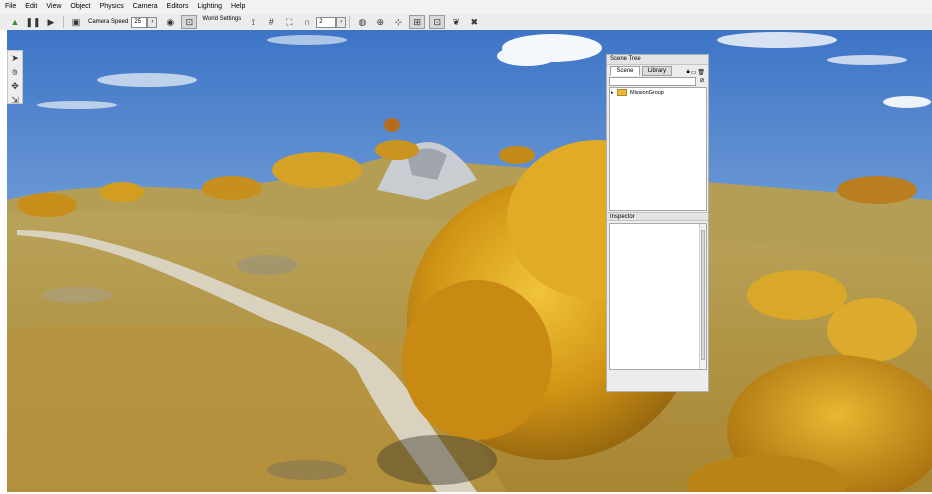  I want to click on scene-tree-title: Scene Tree, so click(657, 60).